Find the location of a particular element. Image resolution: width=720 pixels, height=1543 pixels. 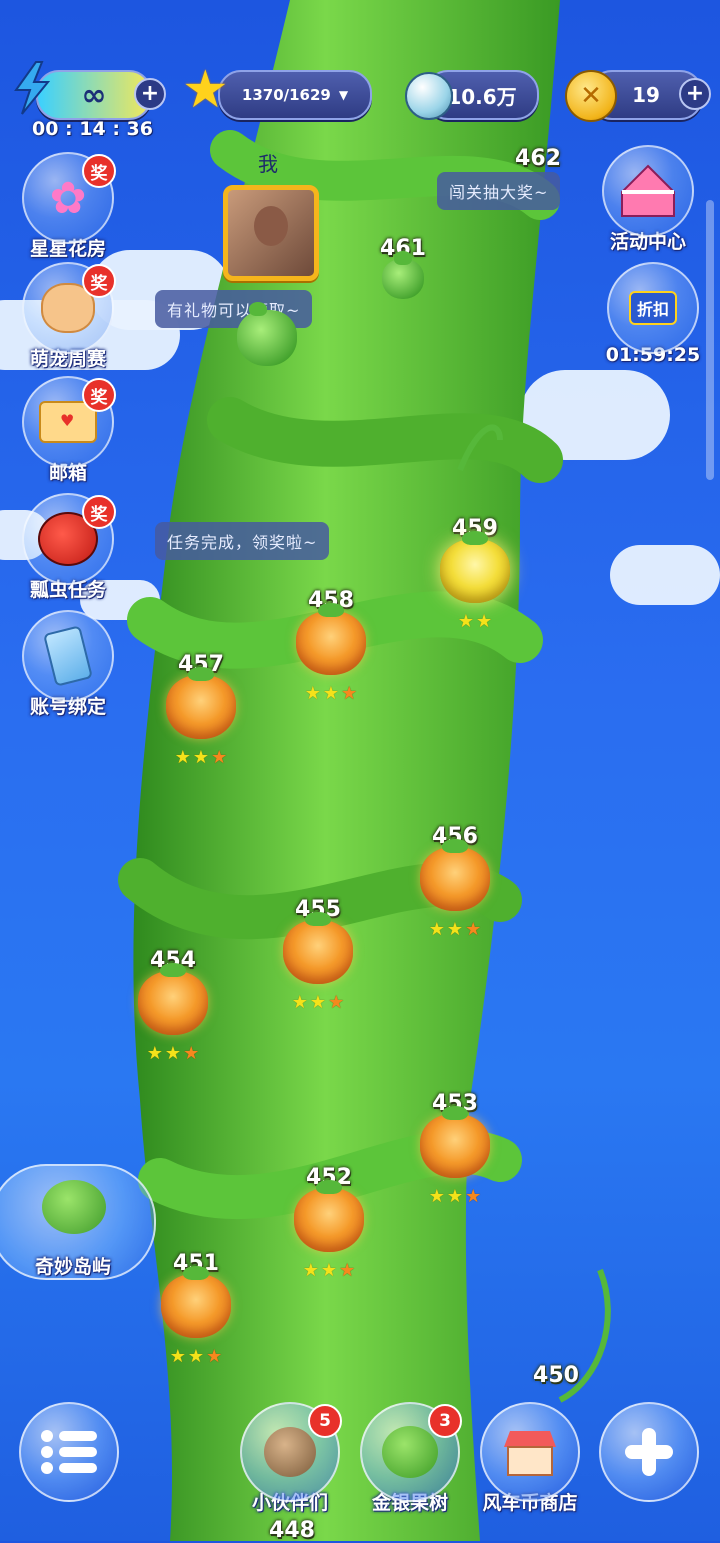

level-number: 462 is located at coordinates (538, 158).